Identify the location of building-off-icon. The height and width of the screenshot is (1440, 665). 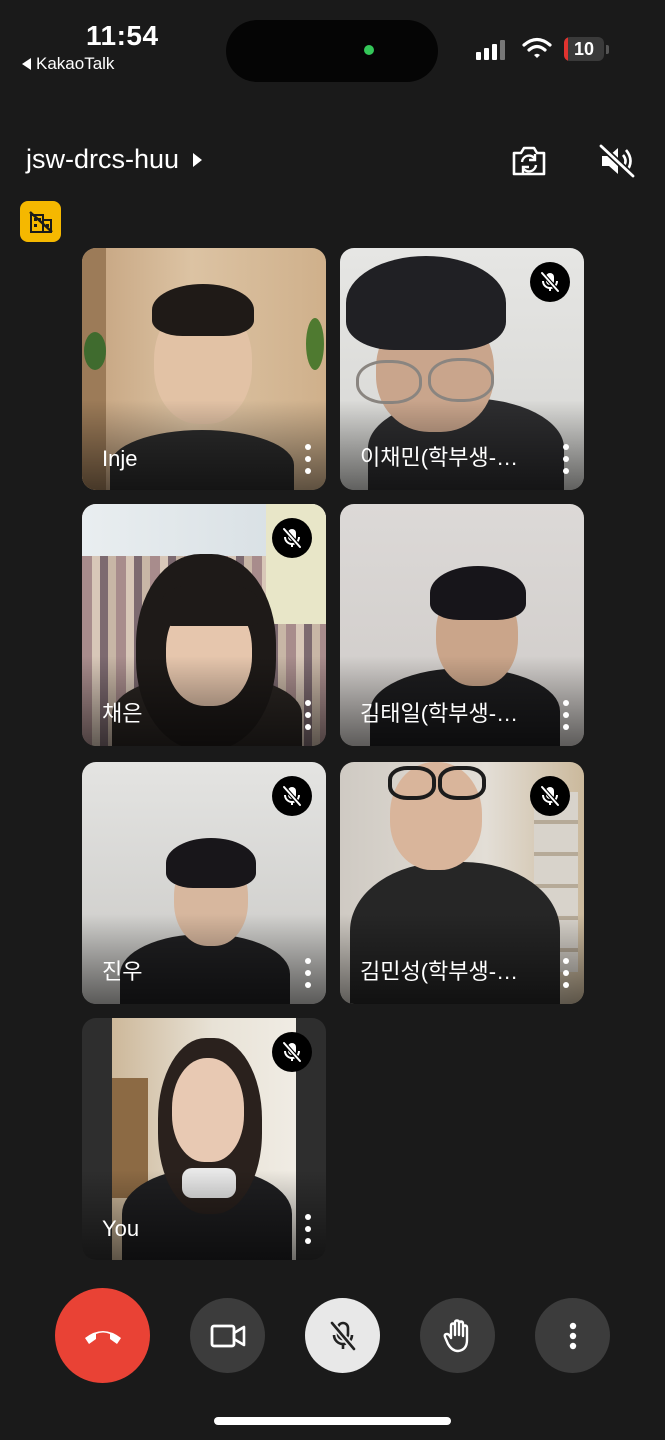
(40, 221).